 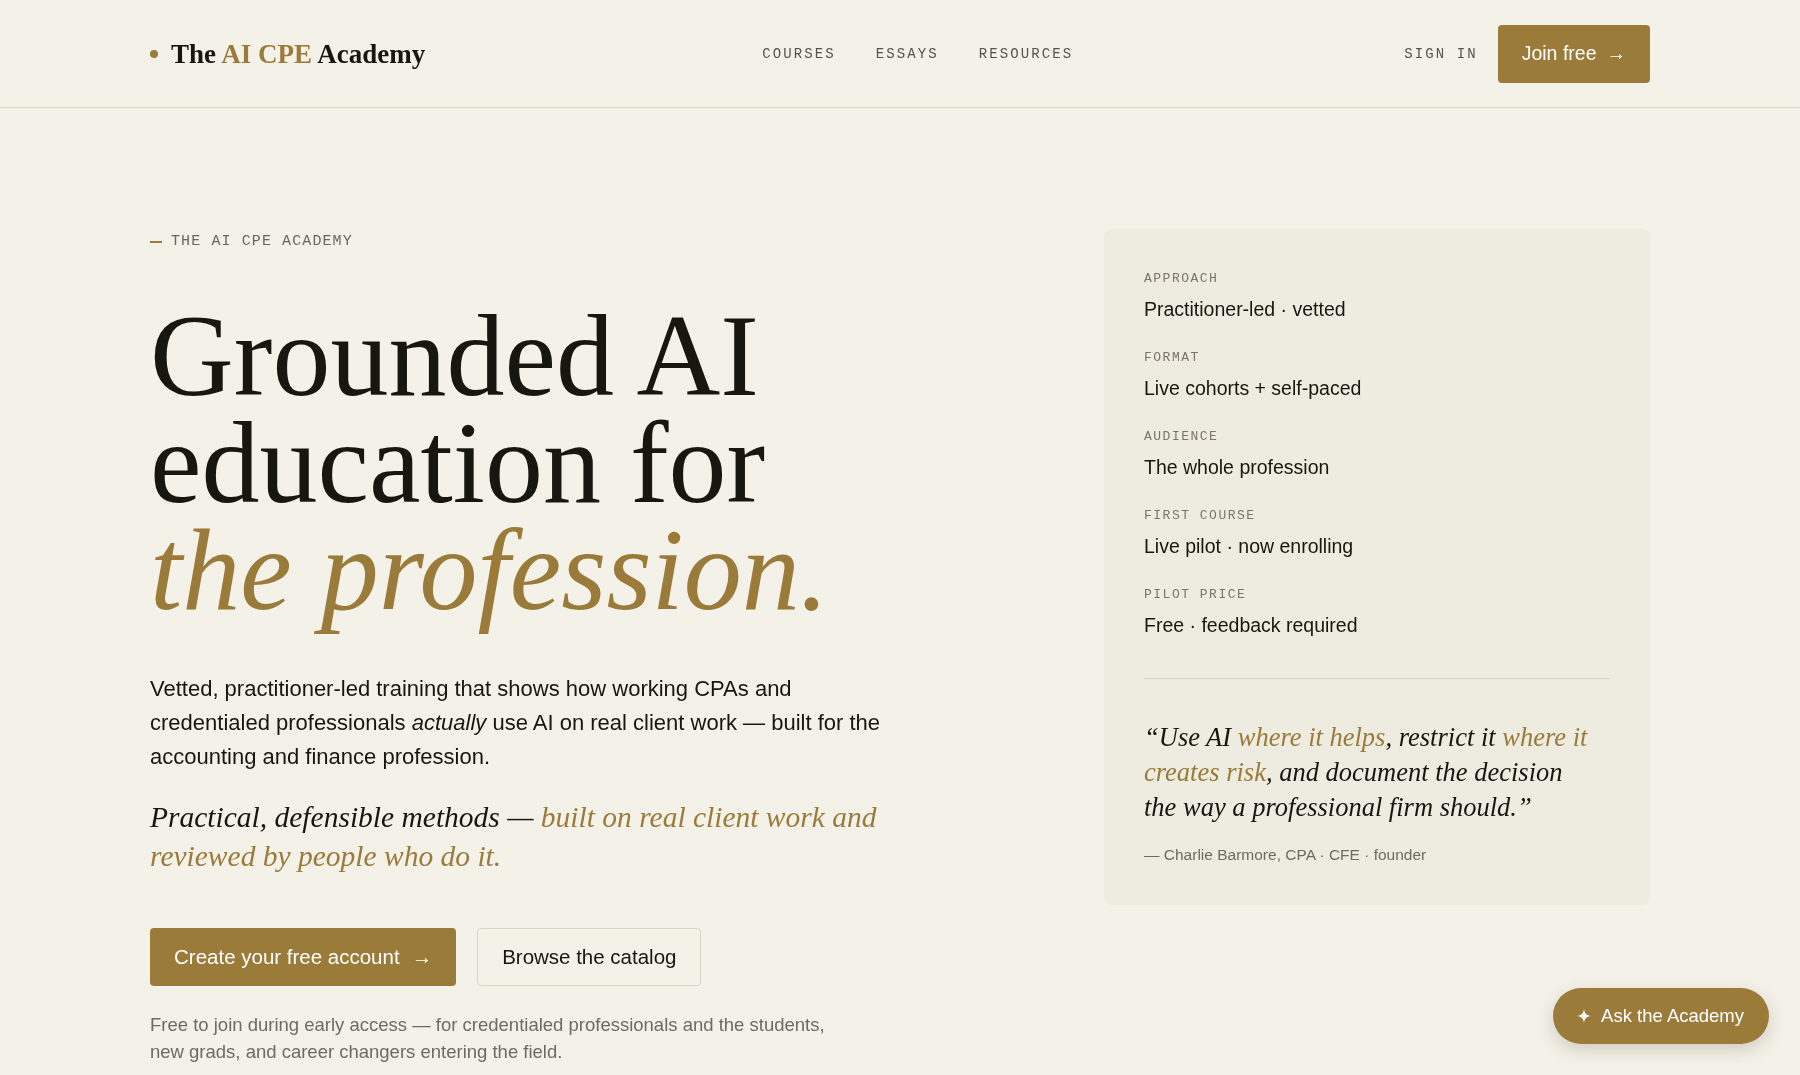 I want to click on intro-paragraph: Vetted, practitioner-led training that shows how working CPAs and credentialed professionals actually use AI on real client work — built for the accounting and finance profession., so click(x=516, y=723).